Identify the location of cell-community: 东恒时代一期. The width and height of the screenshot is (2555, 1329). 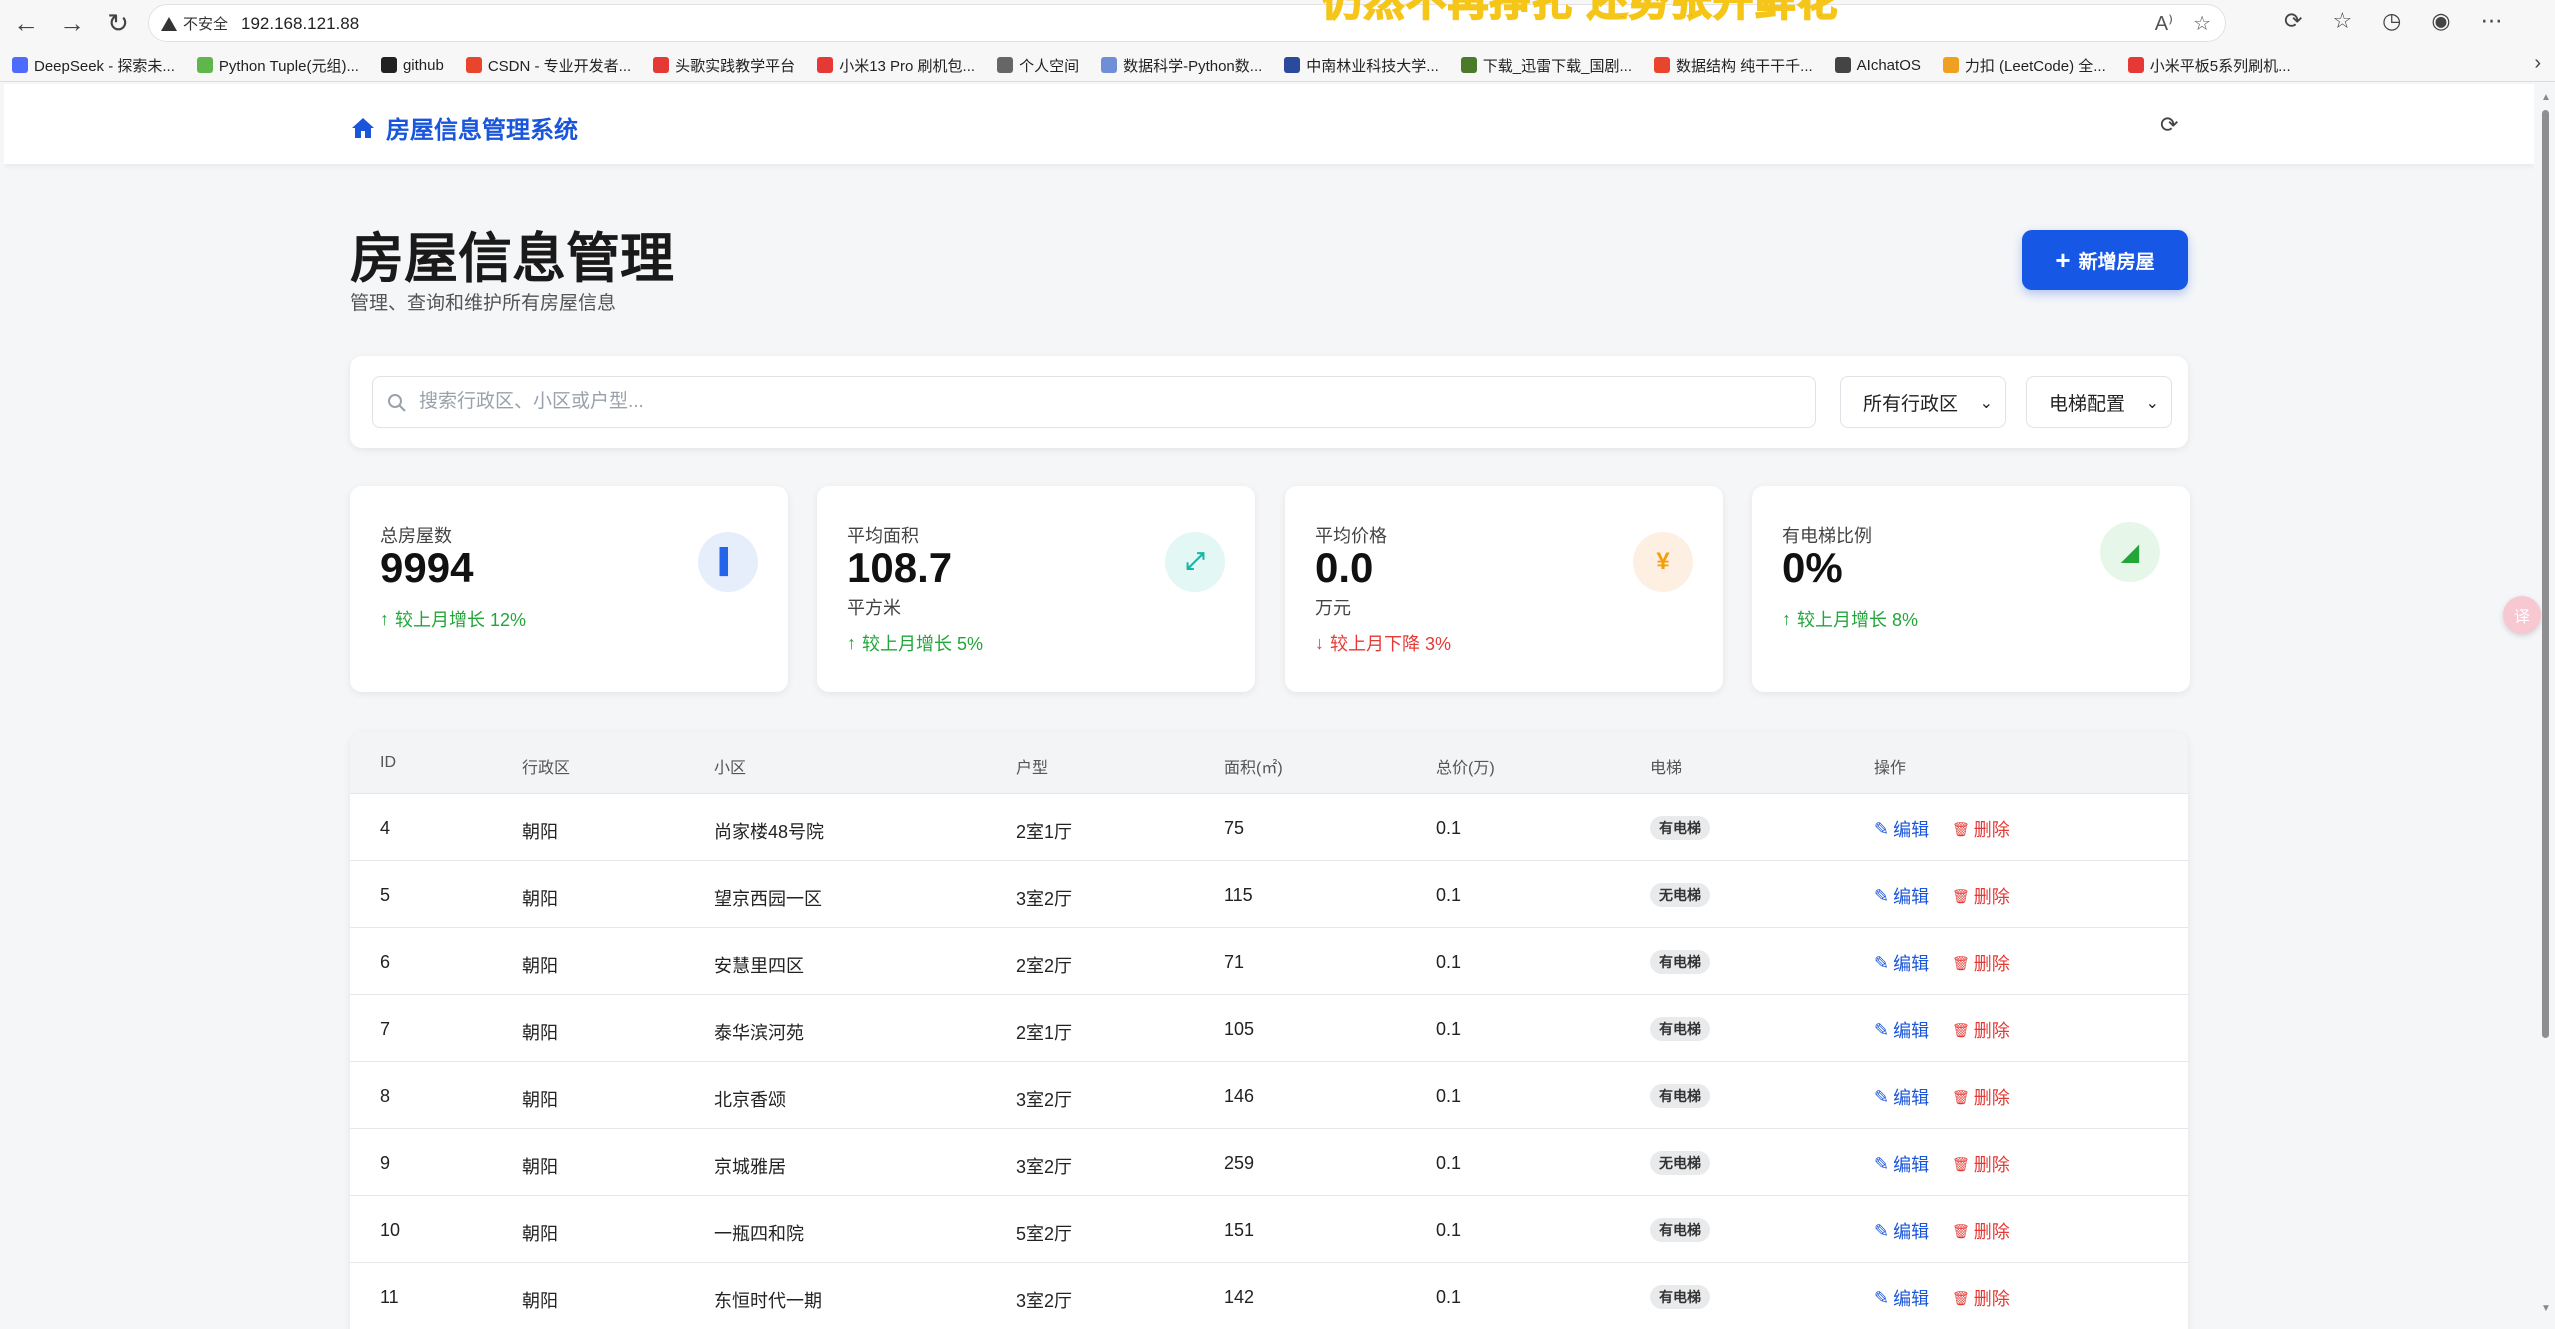
(768, 1301).